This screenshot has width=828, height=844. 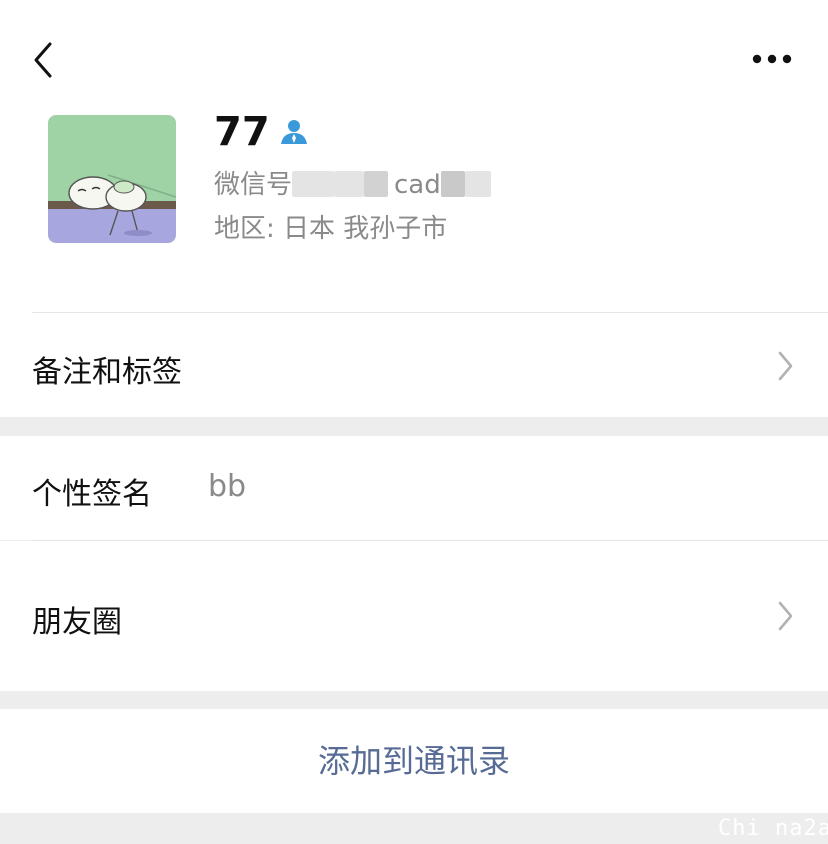 I want to click on remarks-and-tags-row: 备注和标签, so click(x=414, y=365).